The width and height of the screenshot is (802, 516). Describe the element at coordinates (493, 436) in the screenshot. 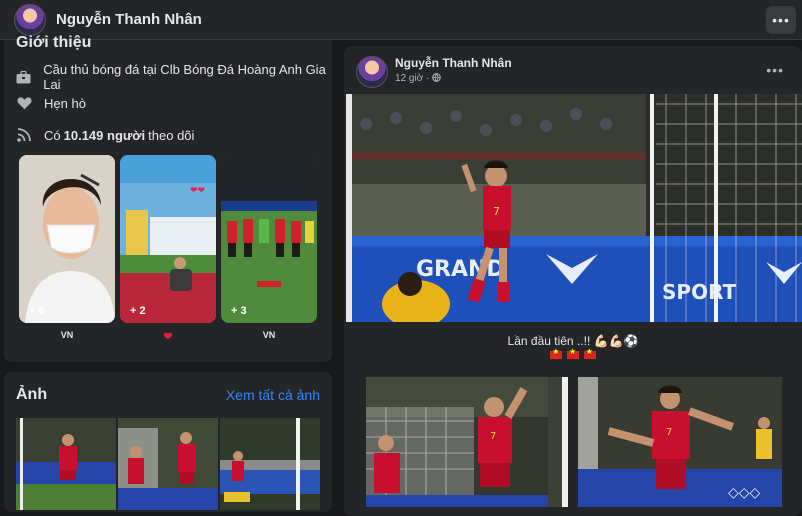

I see `left-jersey-number: 7` at that location.